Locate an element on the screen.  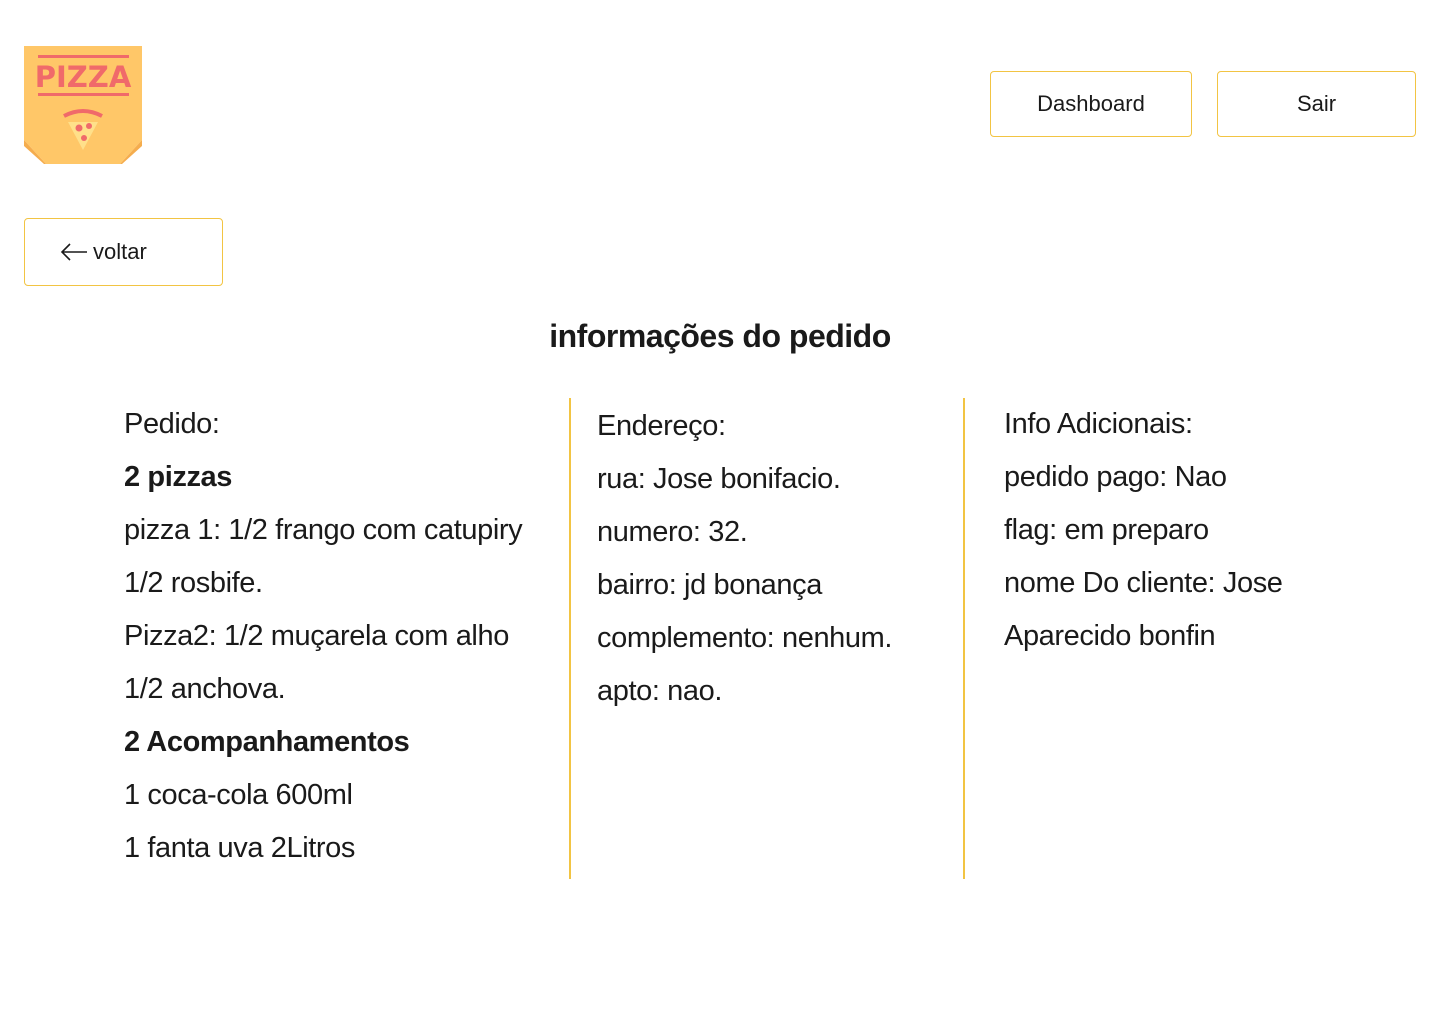
page-title: informações do pedido is located at coordinates (720, 336).